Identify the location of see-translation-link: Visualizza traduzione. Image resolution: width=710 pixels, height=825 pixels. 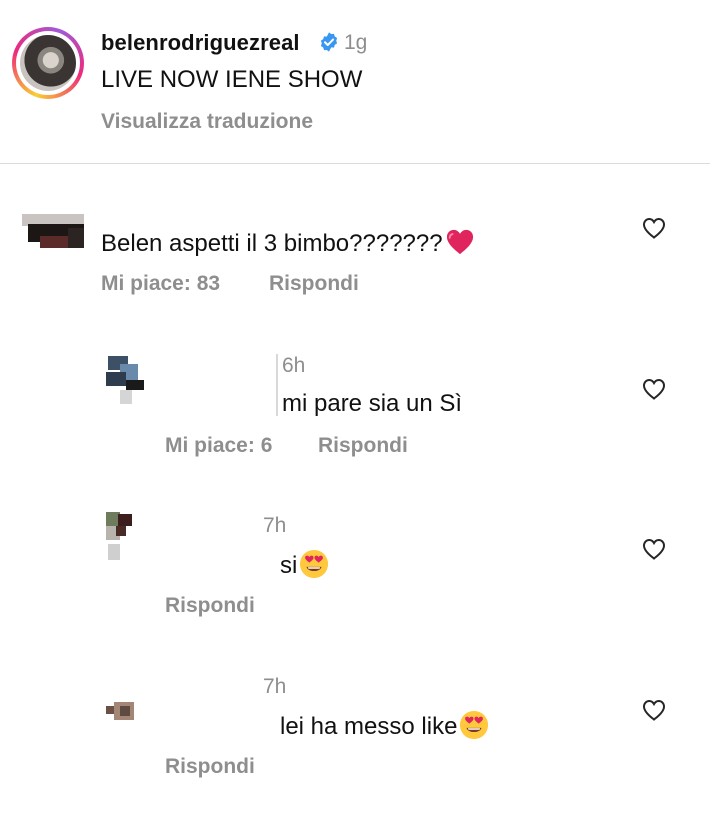
(207, 122).